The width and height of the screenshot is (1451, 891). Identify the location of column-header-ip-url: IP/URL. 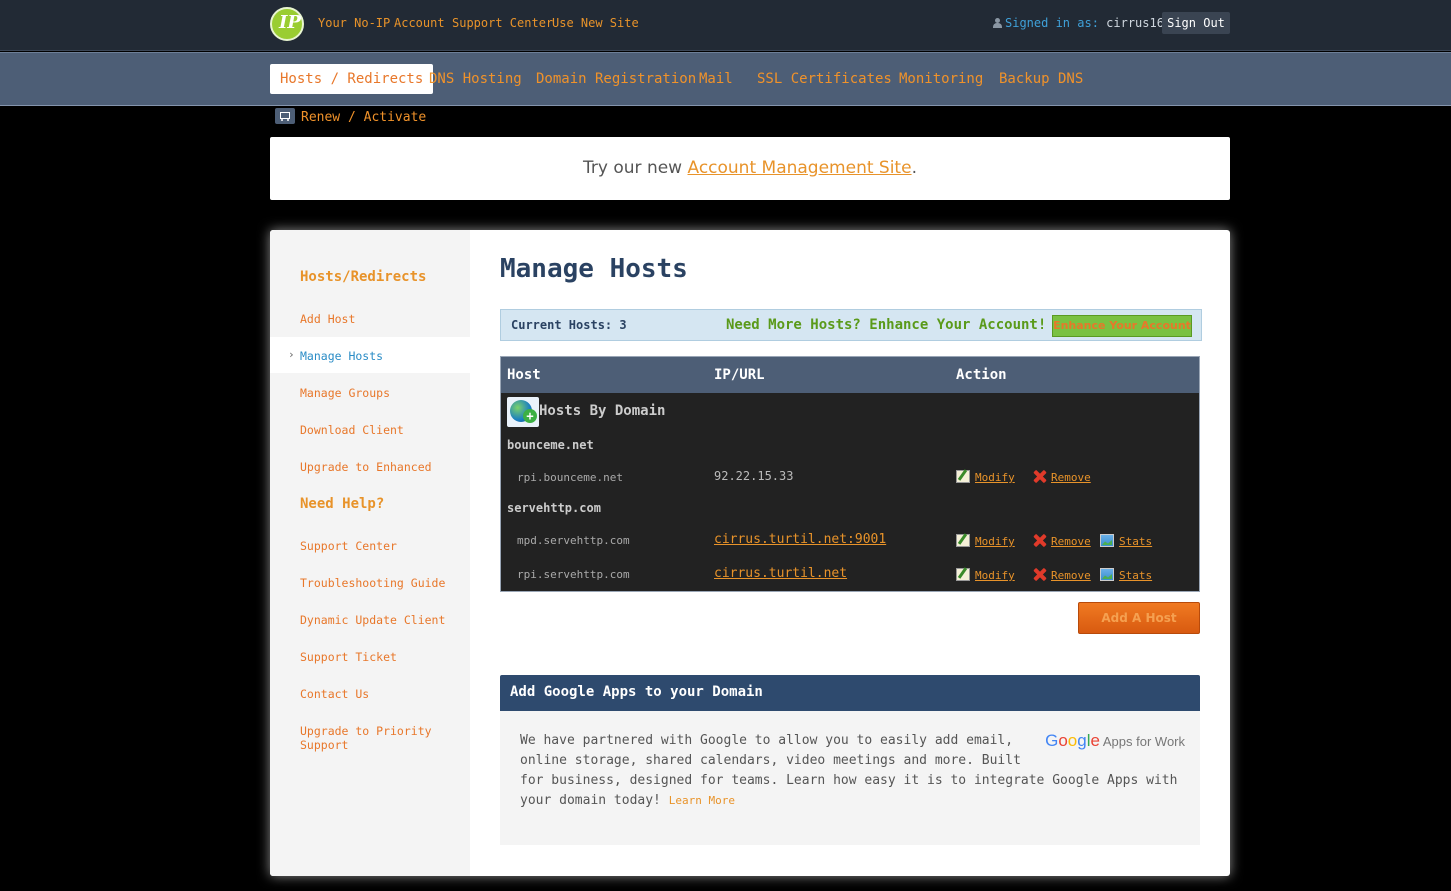
(739, 375).